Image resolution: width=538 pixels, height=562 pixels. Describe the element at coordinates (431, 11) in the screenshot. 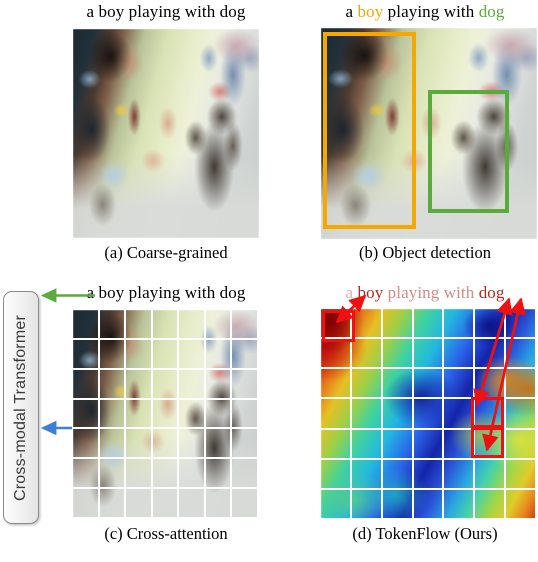

I see `panel-b-title-word-mid: playing with` at that location.